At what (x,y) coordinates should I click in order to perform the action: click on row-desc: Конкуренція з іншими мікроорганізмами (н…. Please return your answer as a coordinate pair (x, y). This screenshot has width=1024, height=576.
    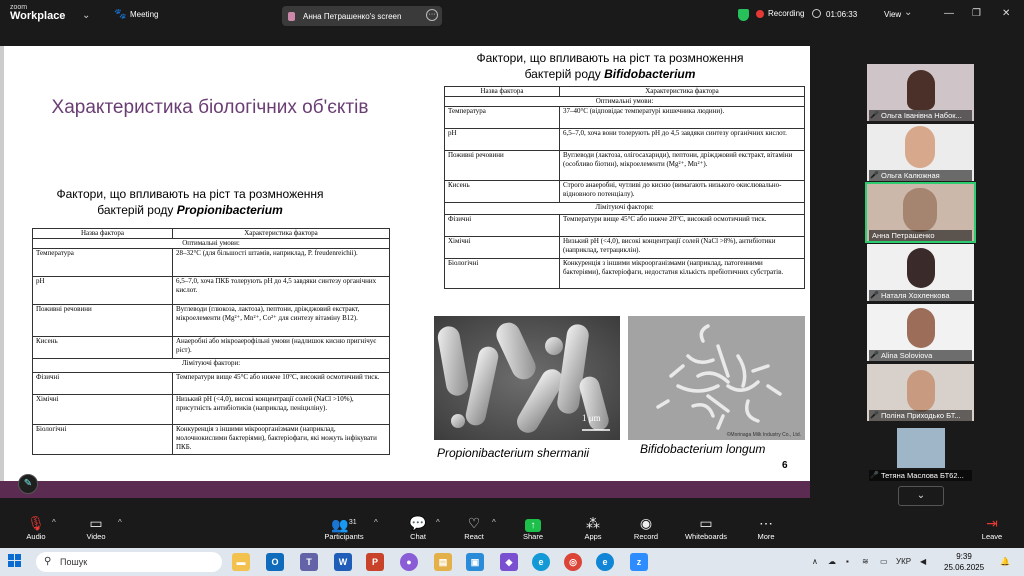
    Looking at the image, I should click on (281, 439).